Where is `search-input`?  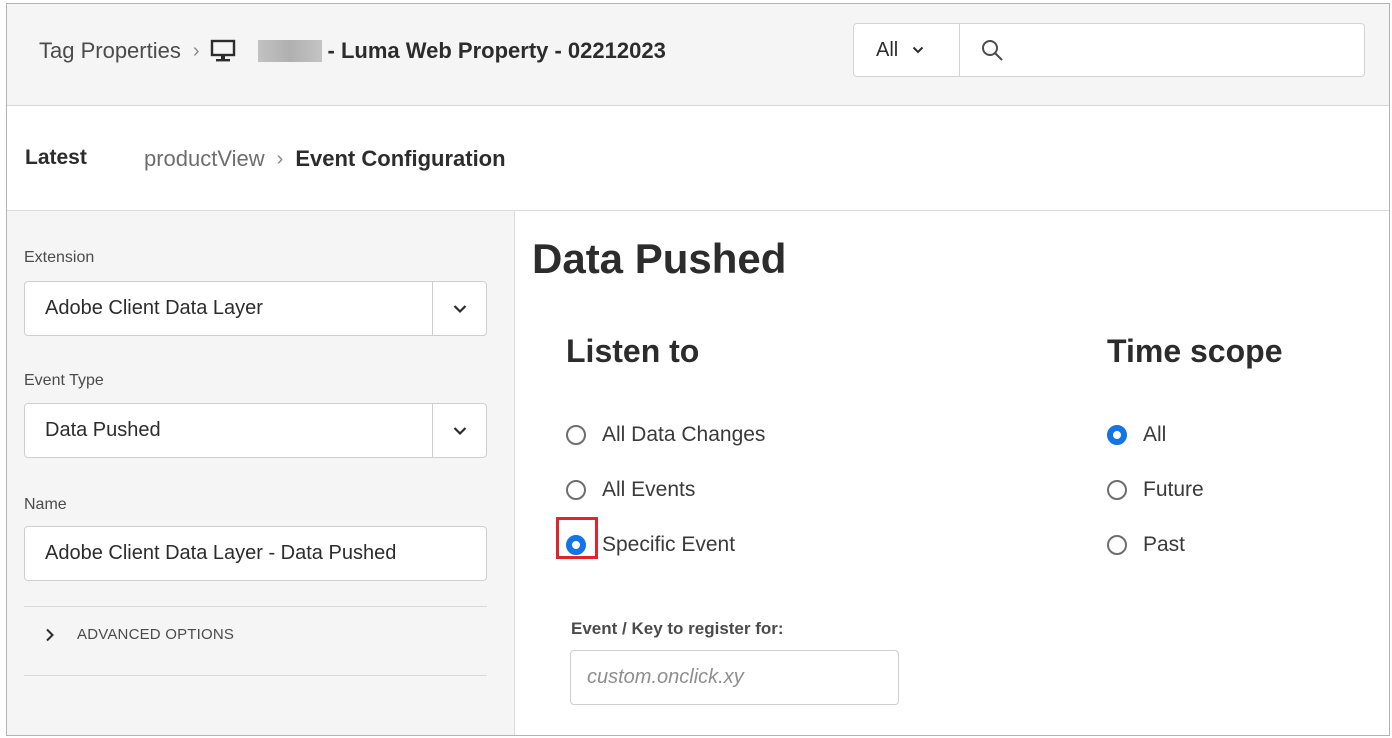 search-input is located at coordinates (1189, 50).